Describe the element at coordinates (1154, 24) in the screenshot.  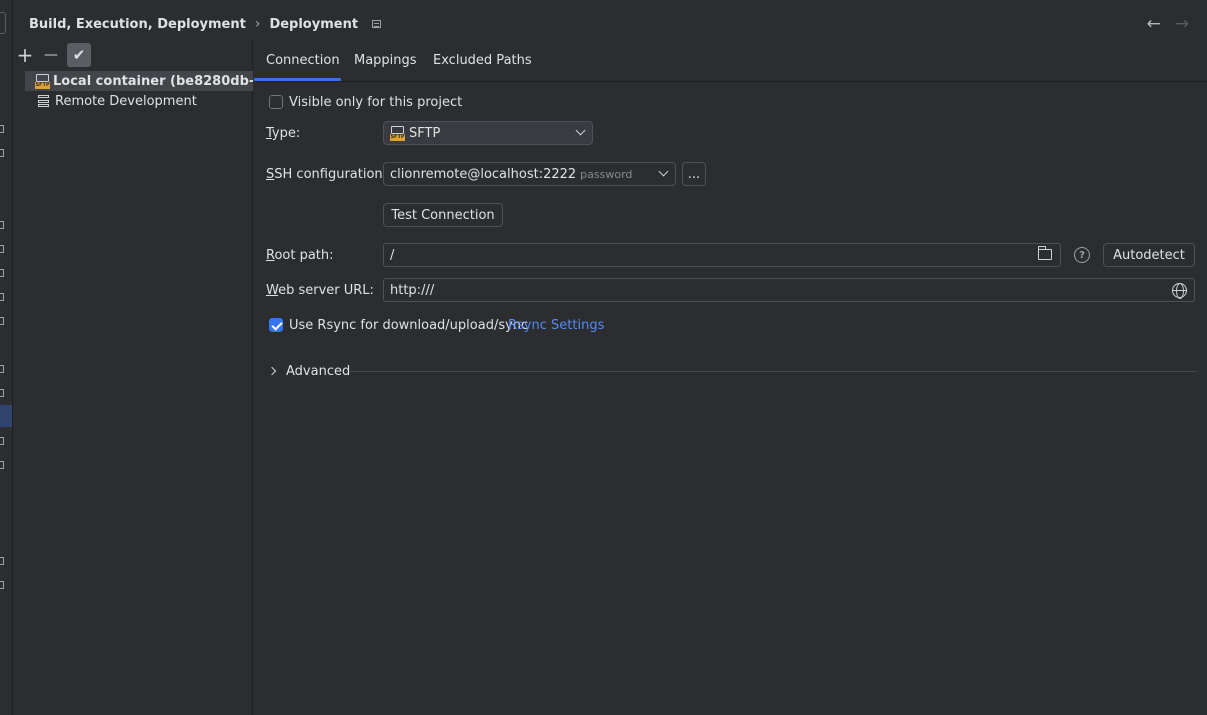
I see `back-arrow-icon: ←` at that location.